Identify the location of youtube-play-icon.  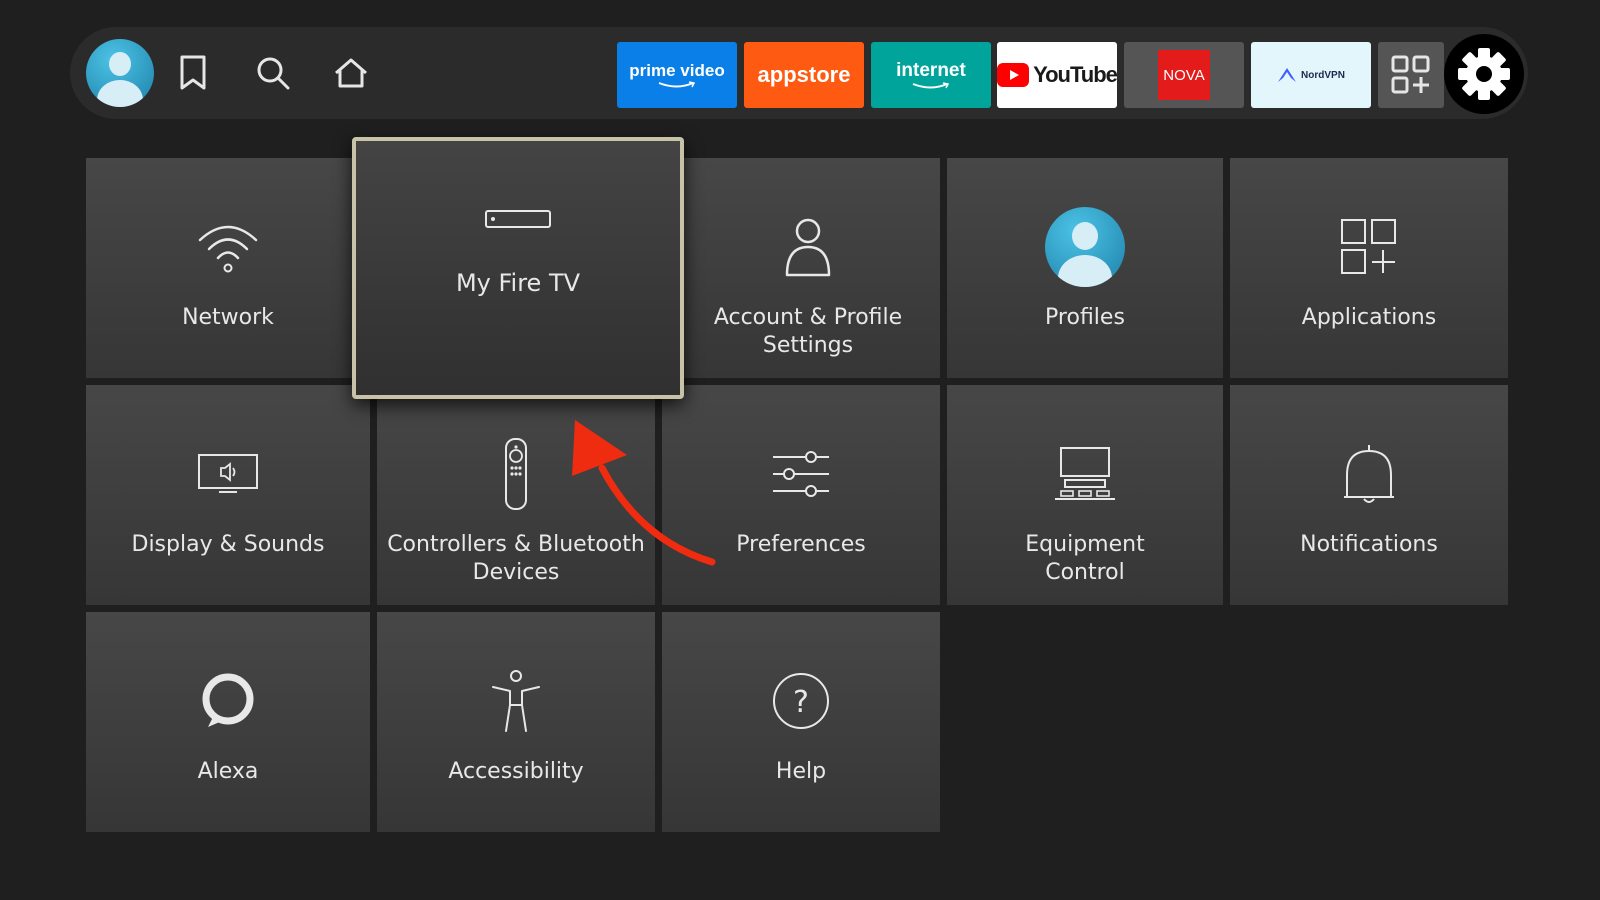
(1013, 75).